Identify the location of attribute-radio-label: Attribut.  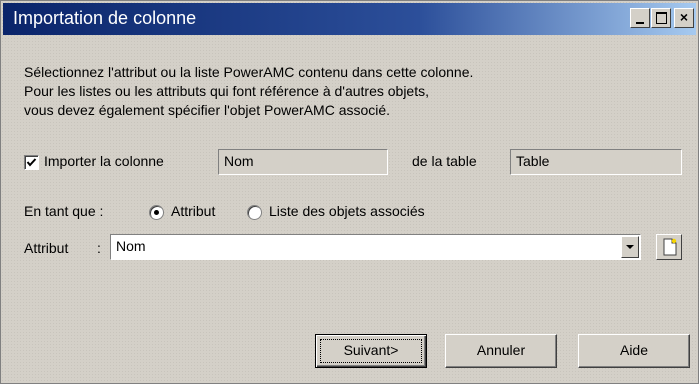
(193, 211).